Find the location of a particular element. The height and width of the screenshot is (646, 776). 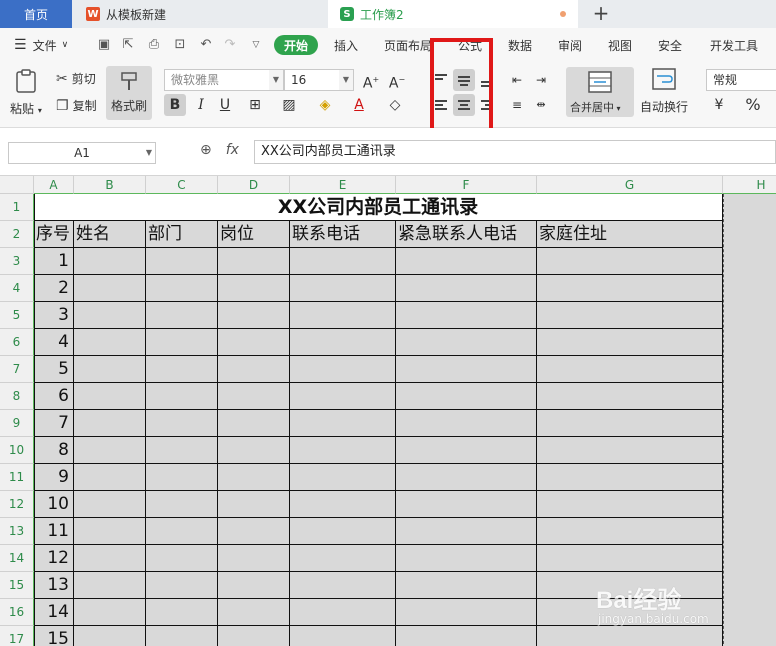

tab-template: W 从模板新建 is located at coordinates (200, 14).